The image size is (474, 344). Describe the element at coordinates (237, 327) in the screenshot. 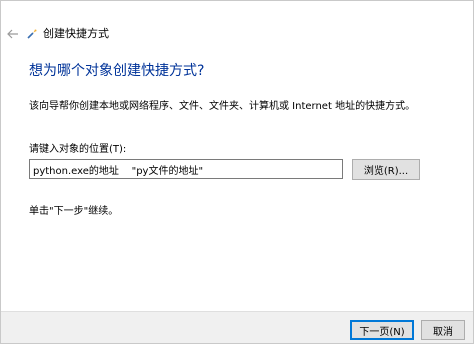

I see `wizard-footer: 下一页(N) 取消` at that location.